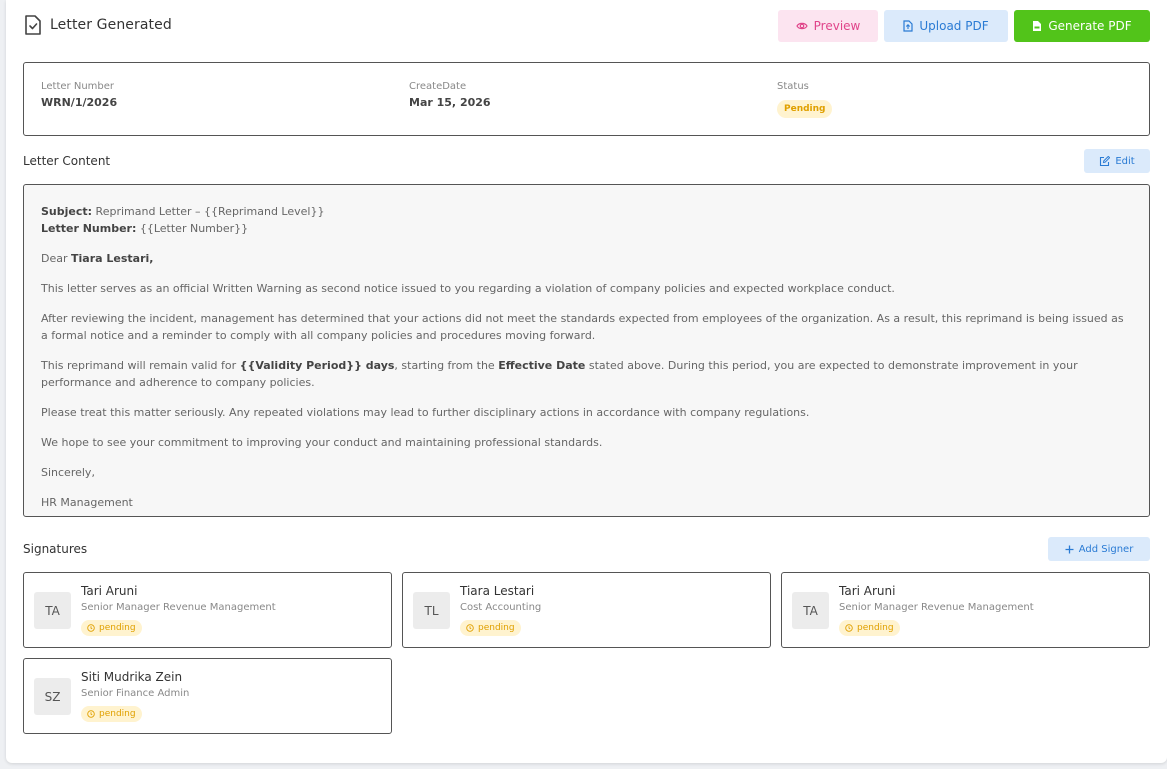 The image size is (1167, 769). Describe the element at coordinates (111, 25) in the screenshot. I see `page-title: Letter Generated` at that location.